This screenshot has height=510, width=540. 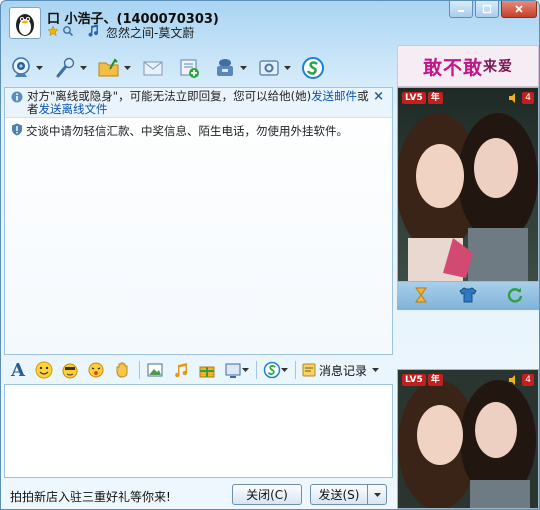 I want to click on send-offline-file-link: 发送离线文件, so click(x=73, y=109).